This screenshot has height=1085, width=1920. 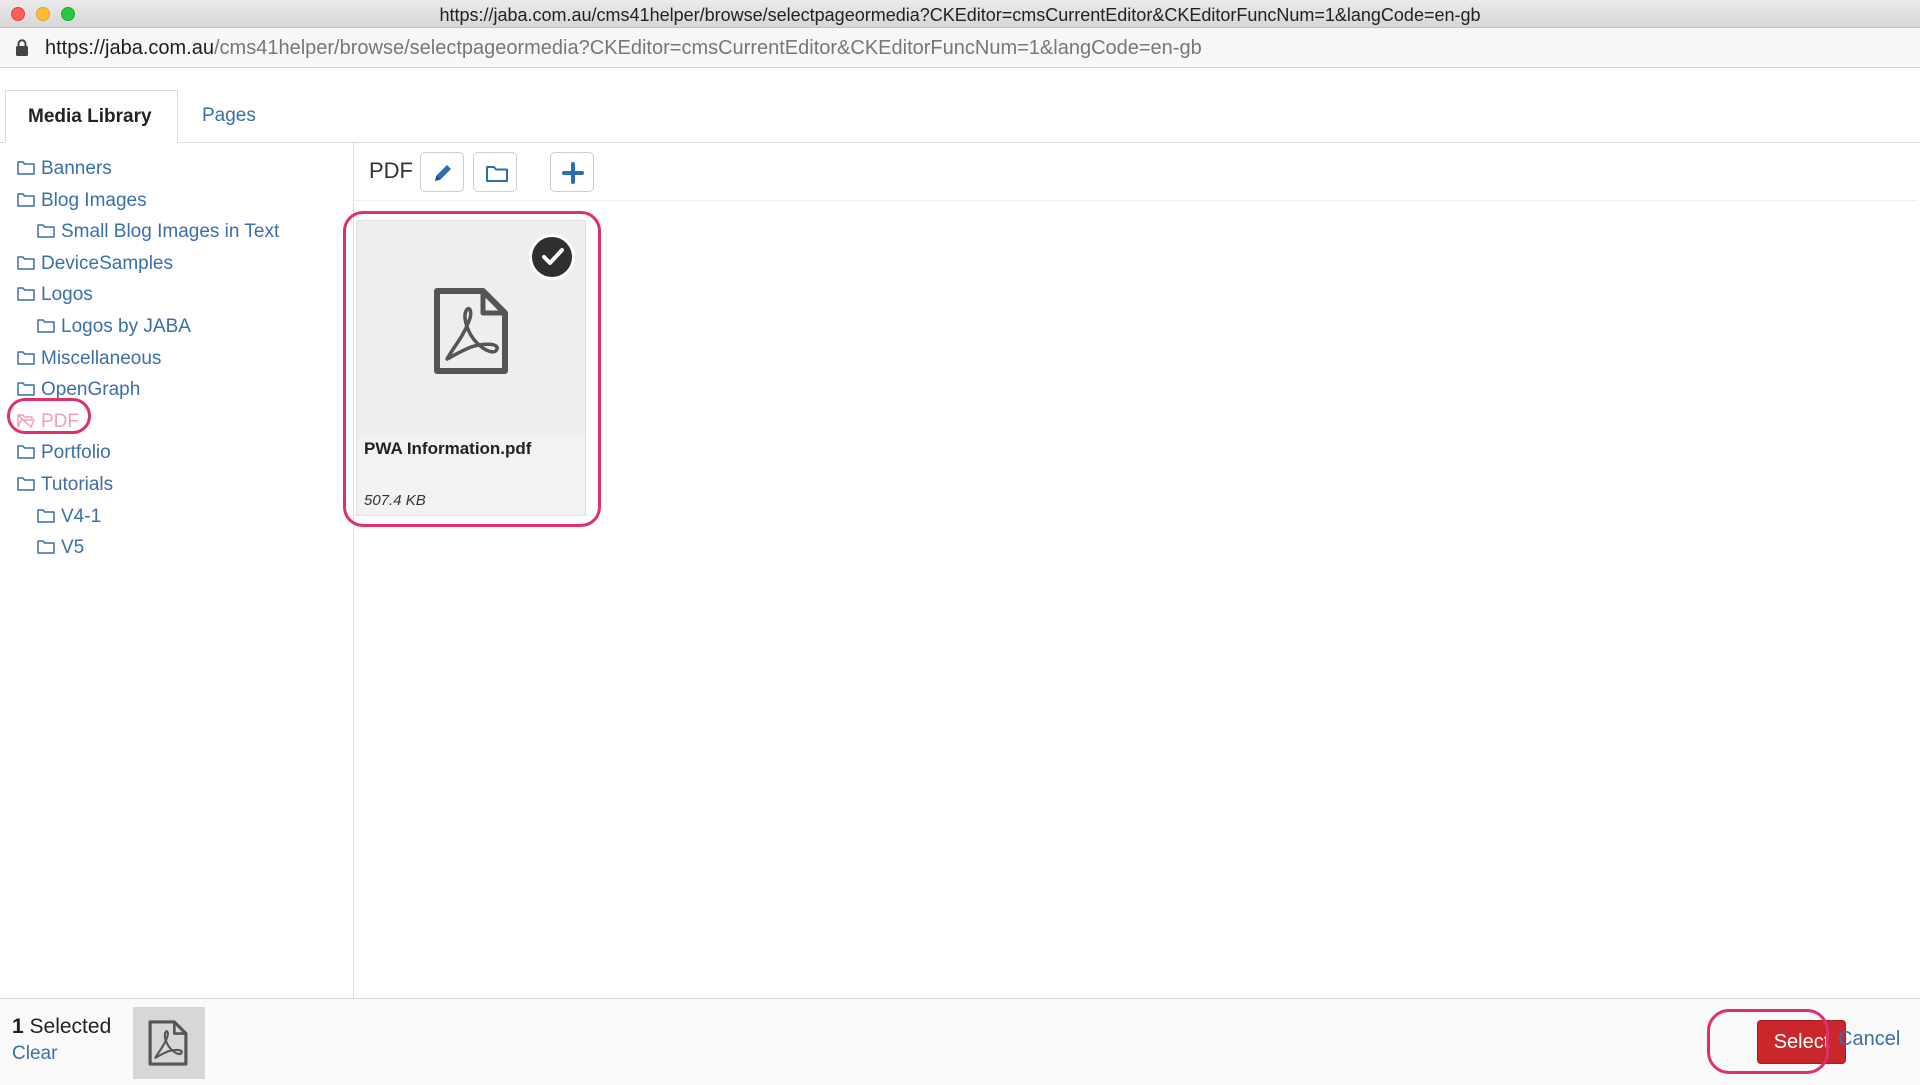 What do you see at coordinates (22, 47) in the screenshot?
I see `lock-icon` at bounding box center [22, 47].